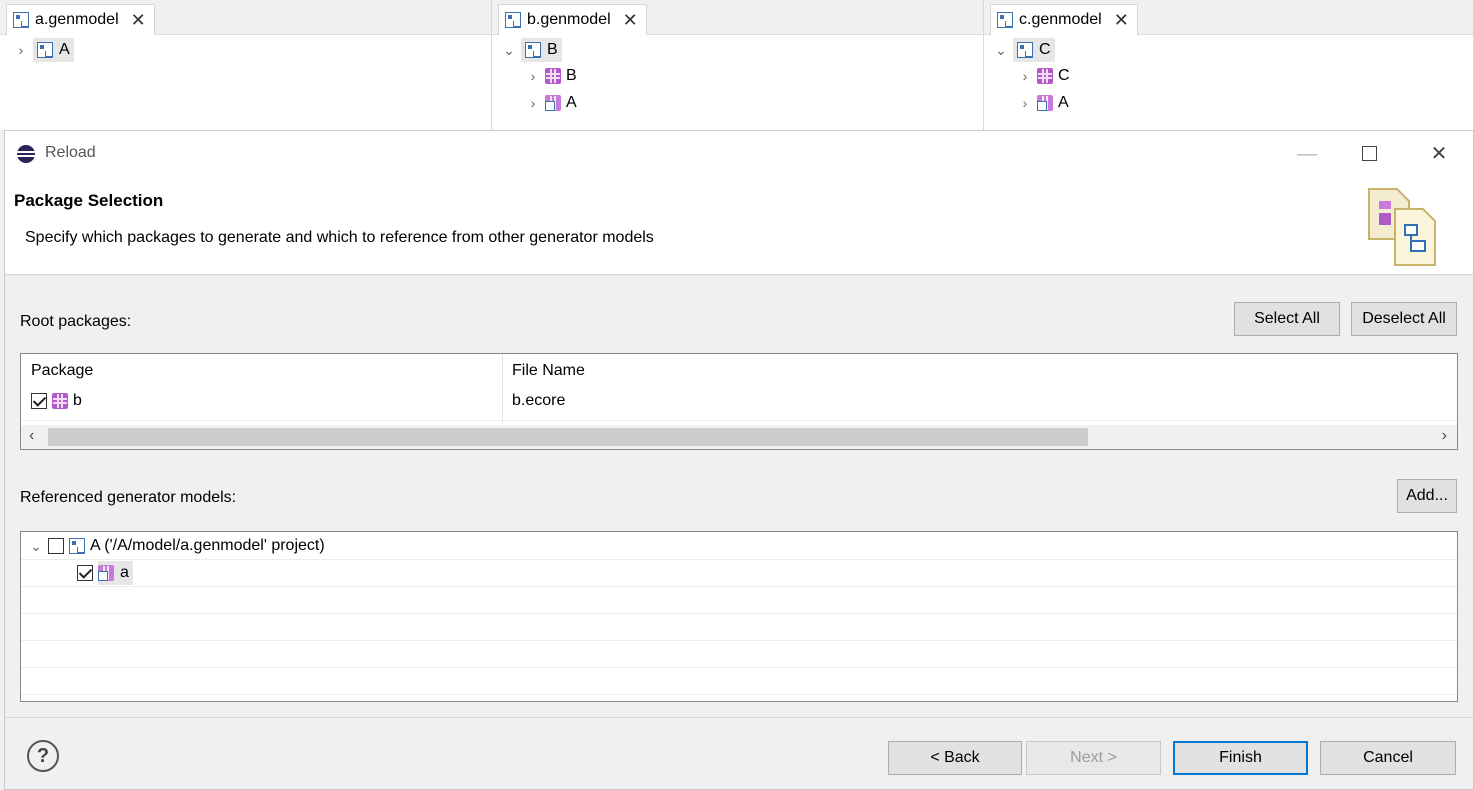 The height and width of the screenshot is (790, 1474). I want to click on genmodel-wizard-icon, so click(1402, 227).